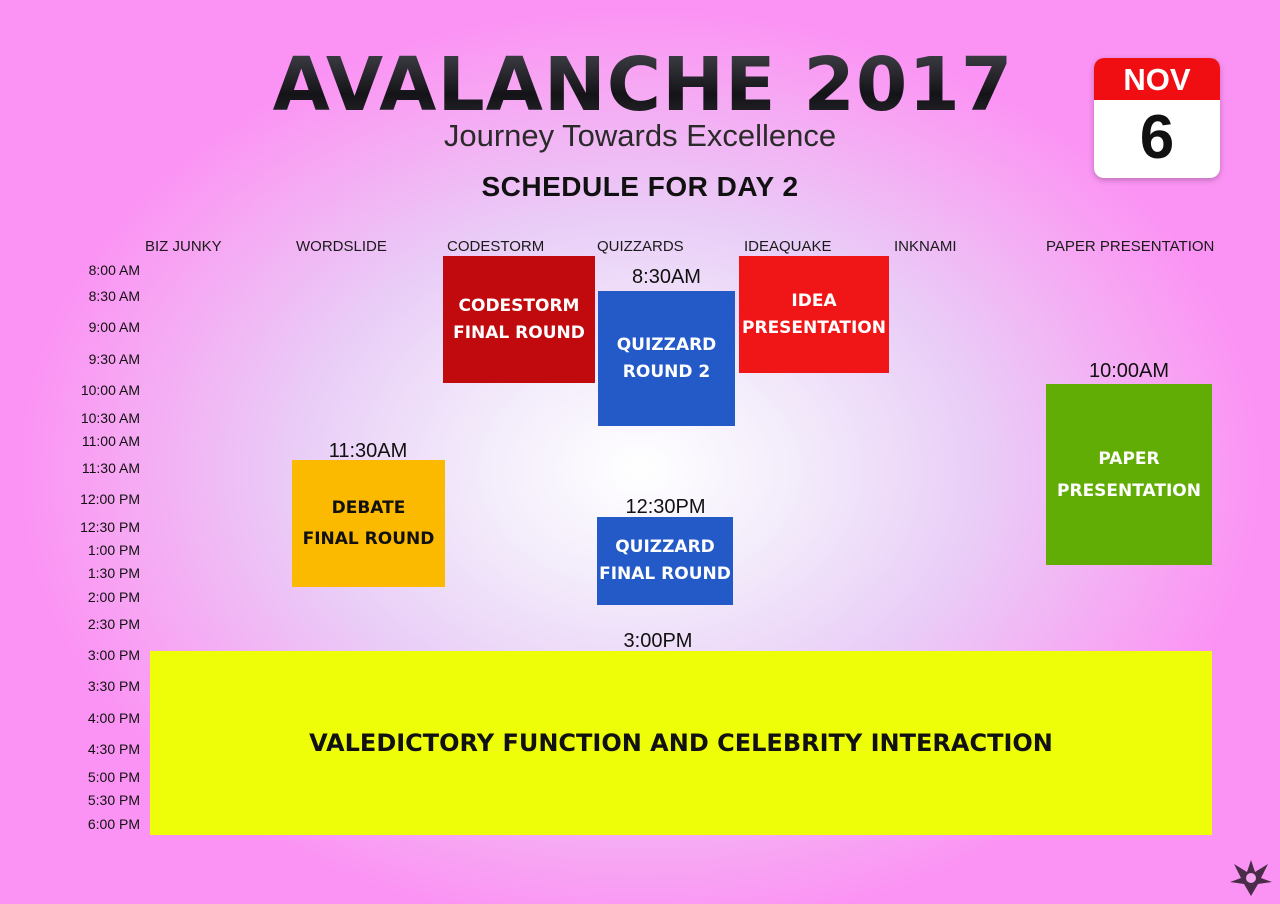 The image size is (1280, 904). Describe the element at coordinates (114, 327) in the screenshot. I see `time-label: 9:00 AM` at that location.